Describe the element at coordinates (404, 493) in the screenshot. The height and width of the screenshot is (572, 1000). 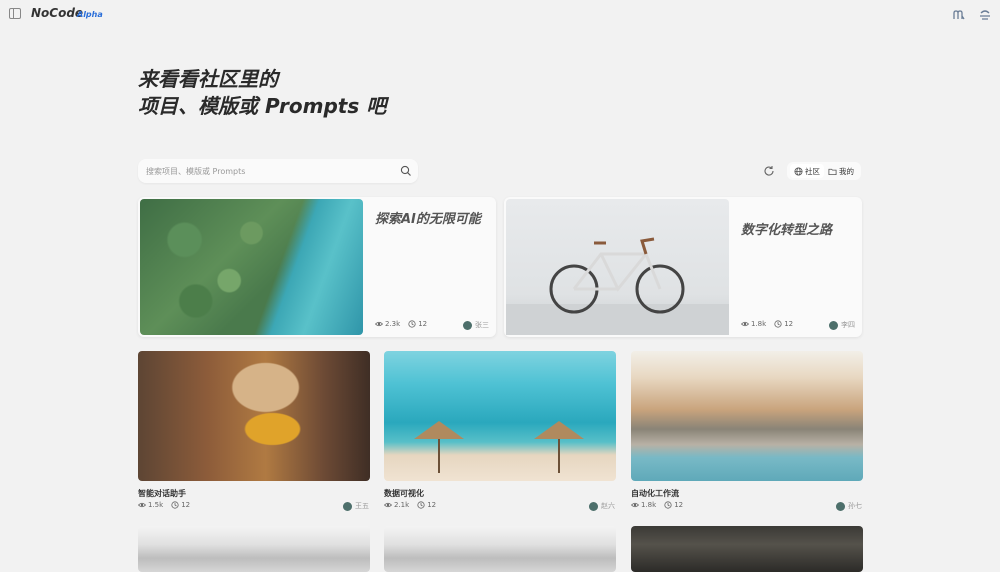
I see `card-title: 数据可视化` at that location.